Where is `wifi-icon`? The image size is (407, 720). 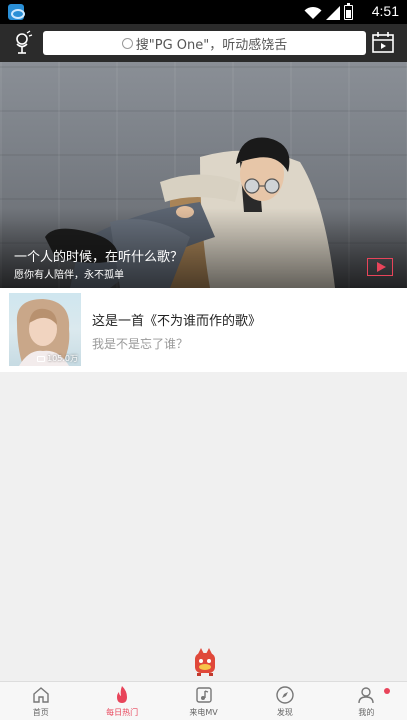 wifi-icon is located at coordinates (313, 13).